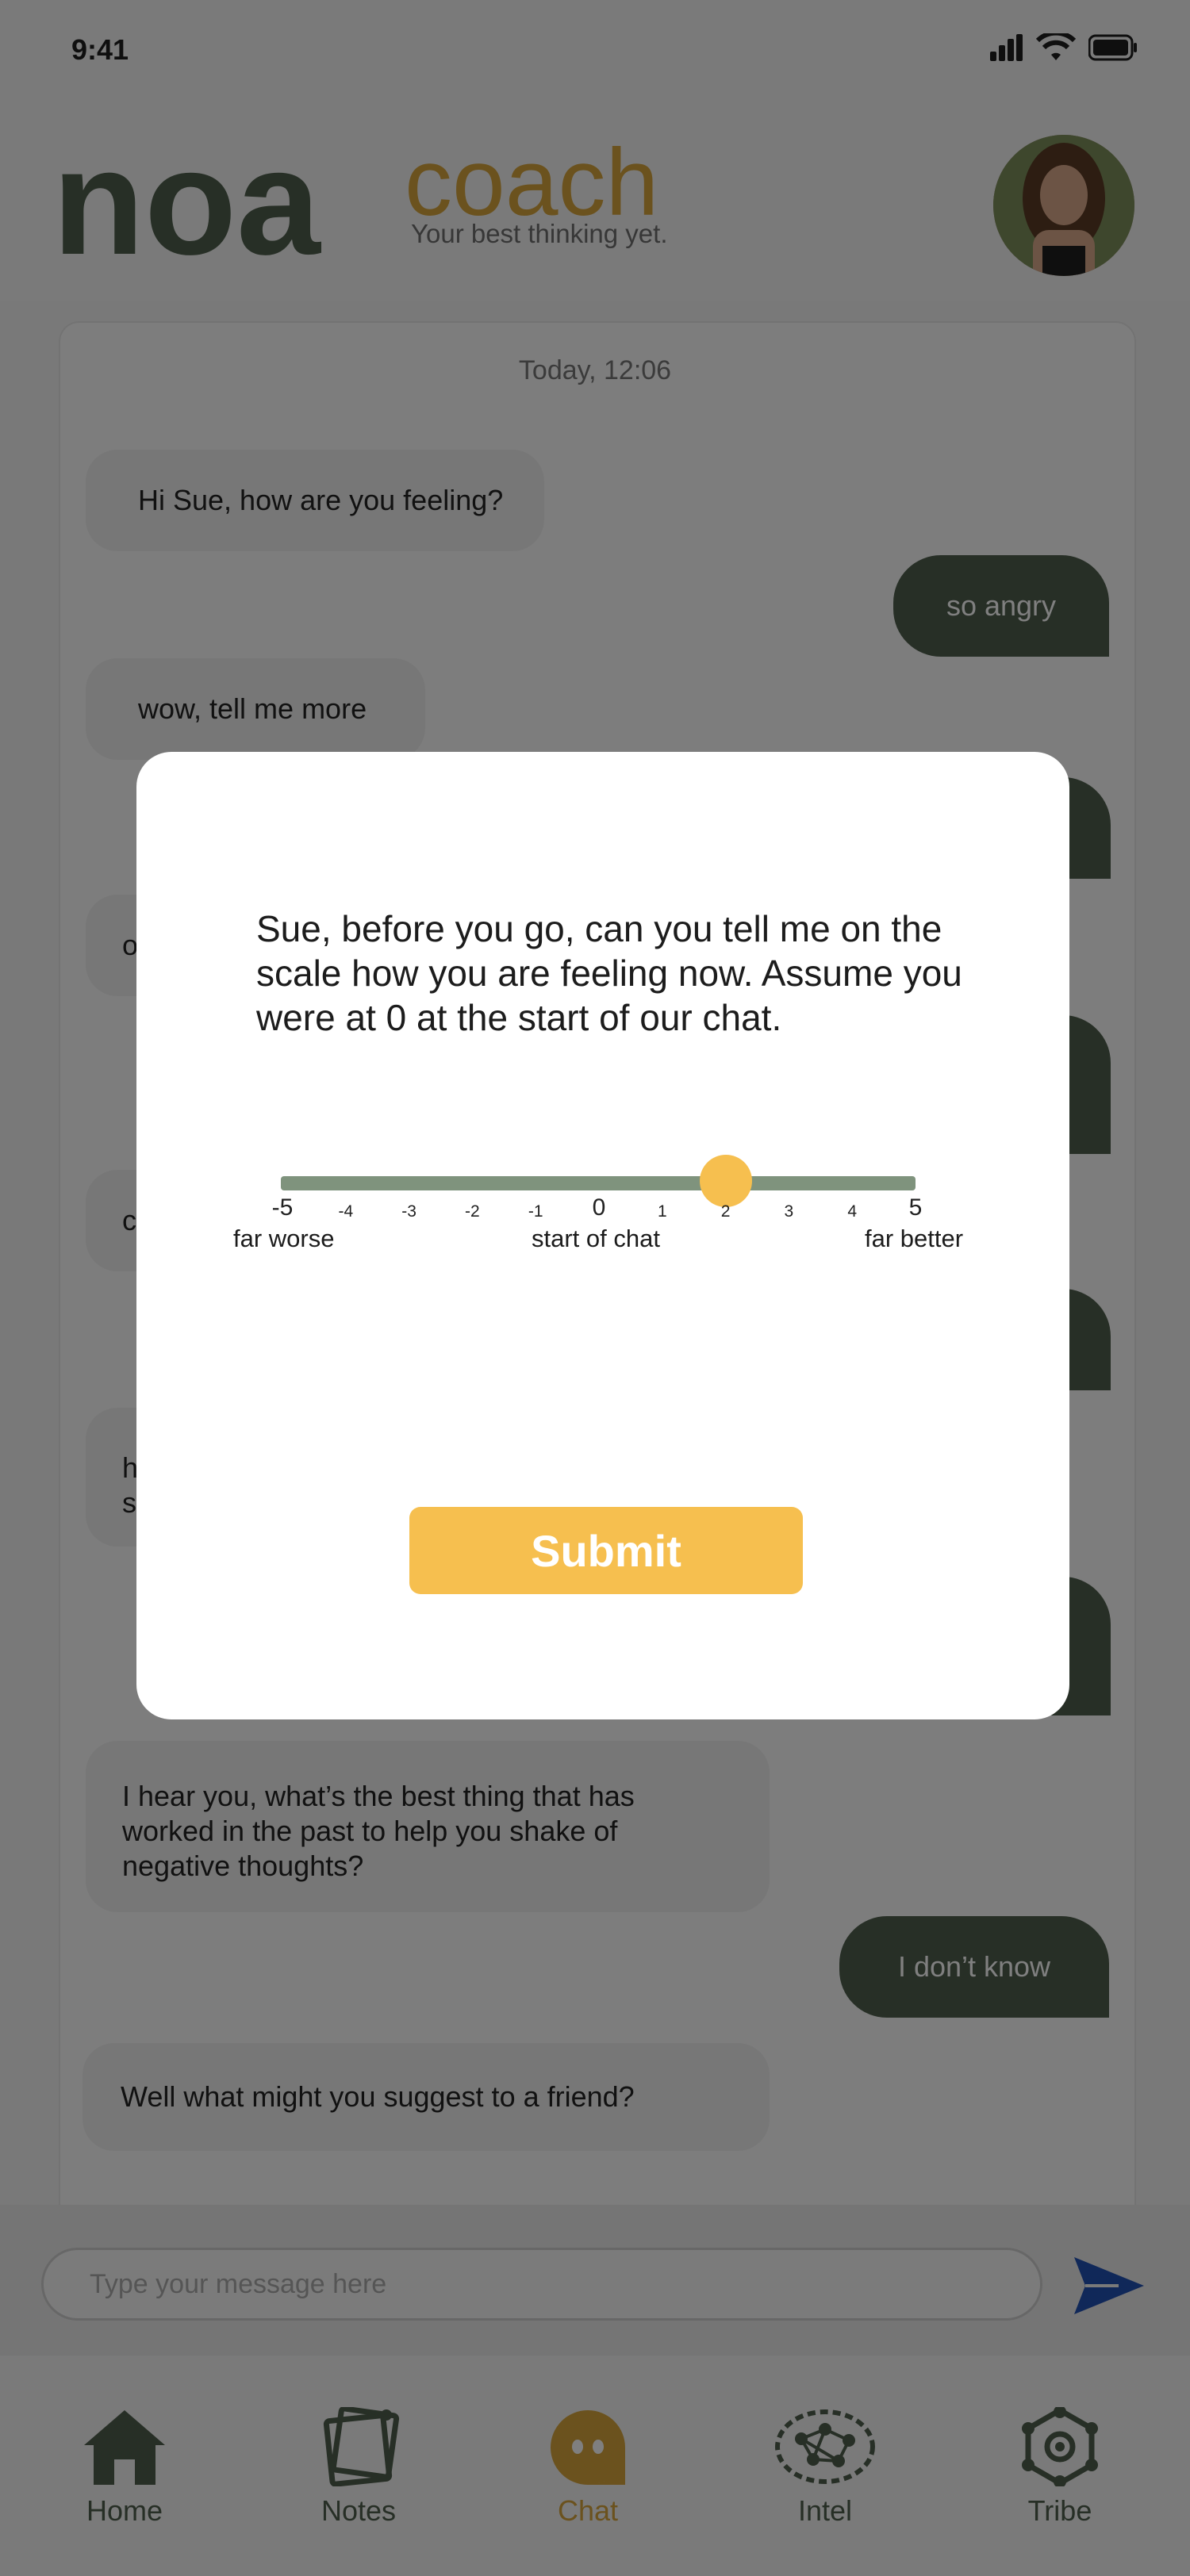  What do you see at coordinates (535, 1212) in the screenshot?
I see `slider-tick-label: -1` at bounding box center [535, 1212].